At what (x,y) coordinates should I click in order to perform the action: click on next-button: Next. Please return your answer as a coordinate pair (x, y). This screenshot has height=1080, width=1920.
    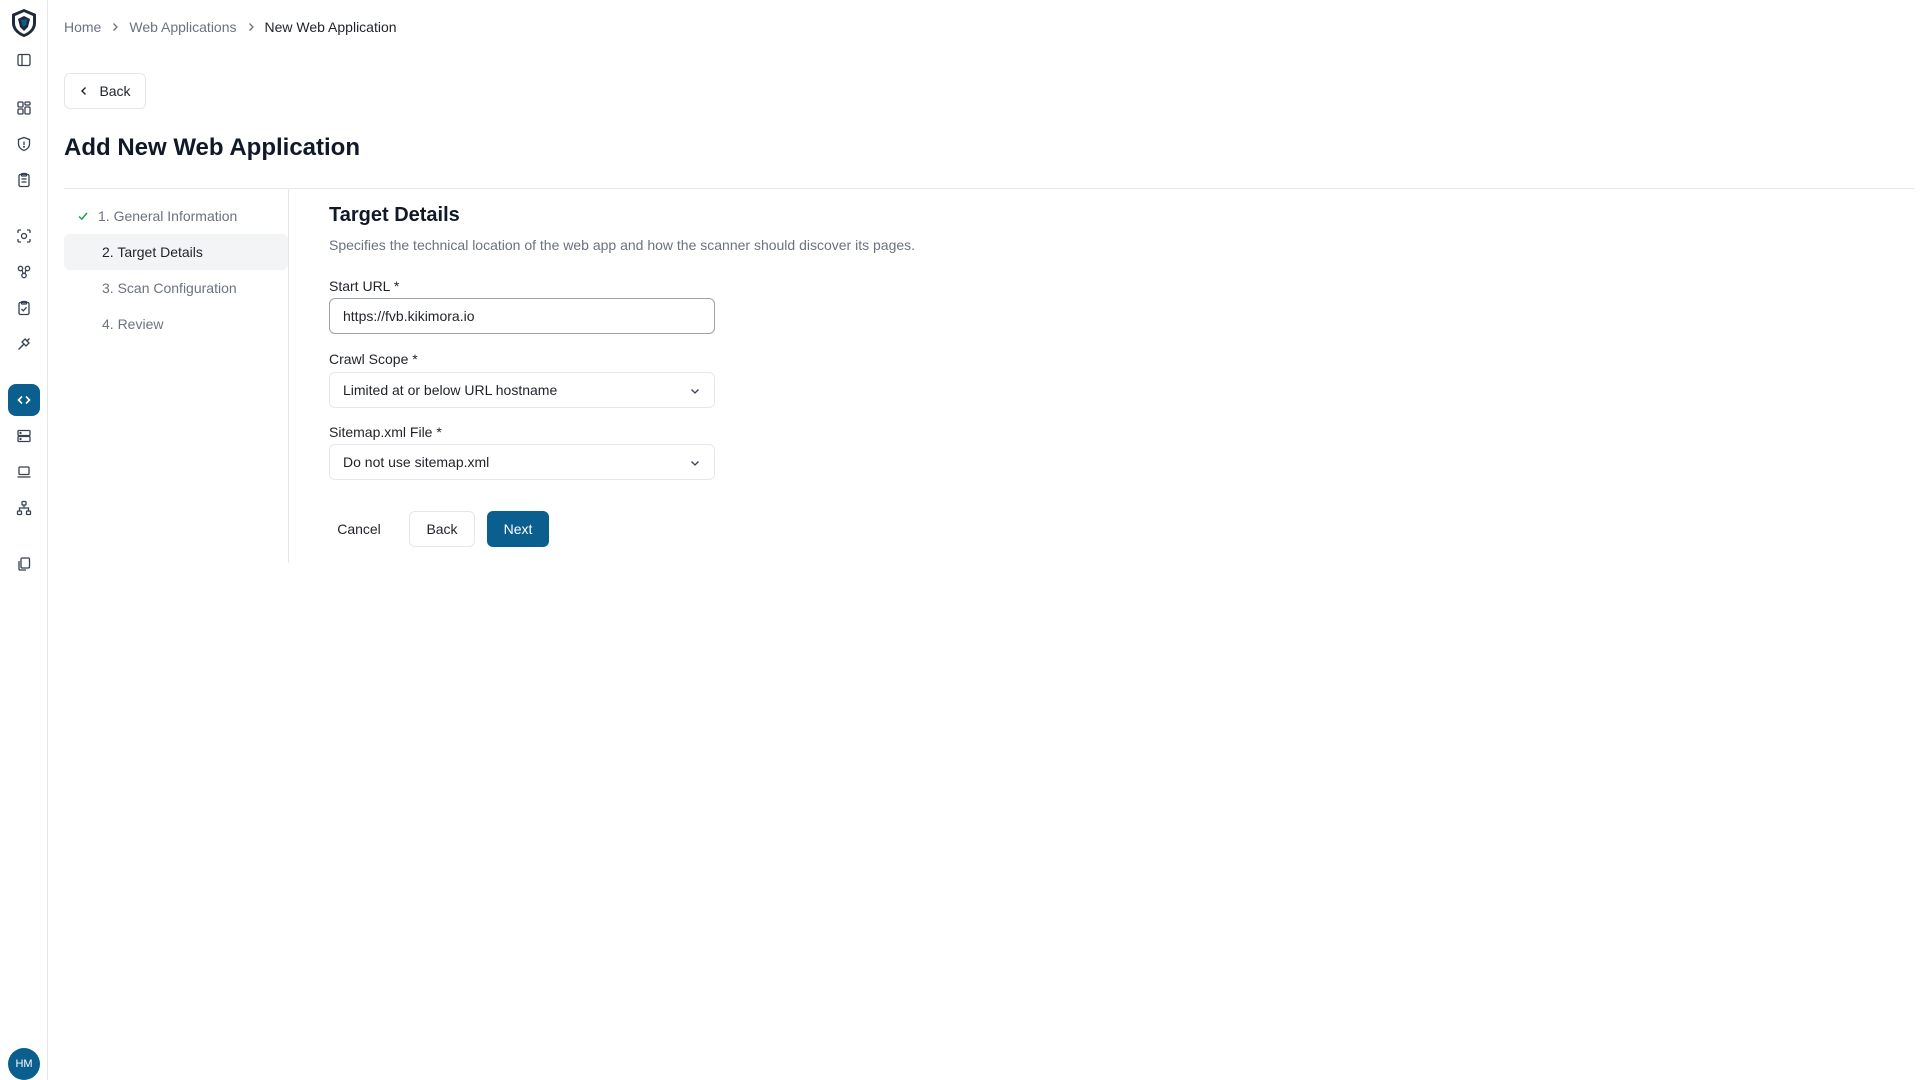
    Looking at the image, I should click on (518, 529).